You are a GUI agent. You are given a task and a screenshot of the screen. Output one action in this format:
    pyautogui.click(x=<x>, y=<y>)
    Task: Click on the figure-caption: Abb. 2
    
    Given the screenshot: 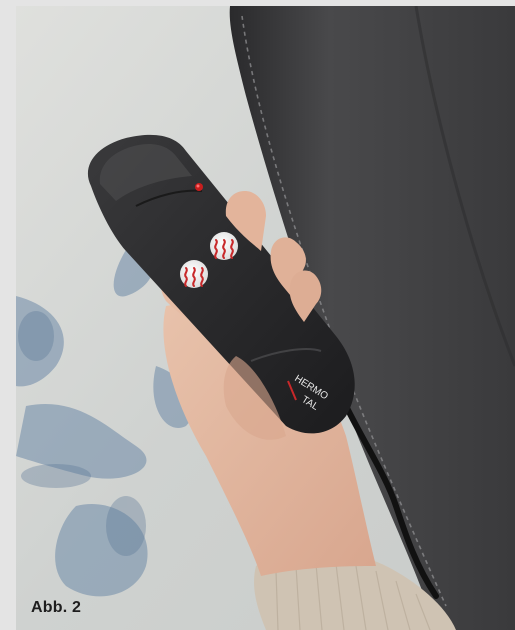 What is the action you would take?
    pyautogui.click(x=56, y=607)
    